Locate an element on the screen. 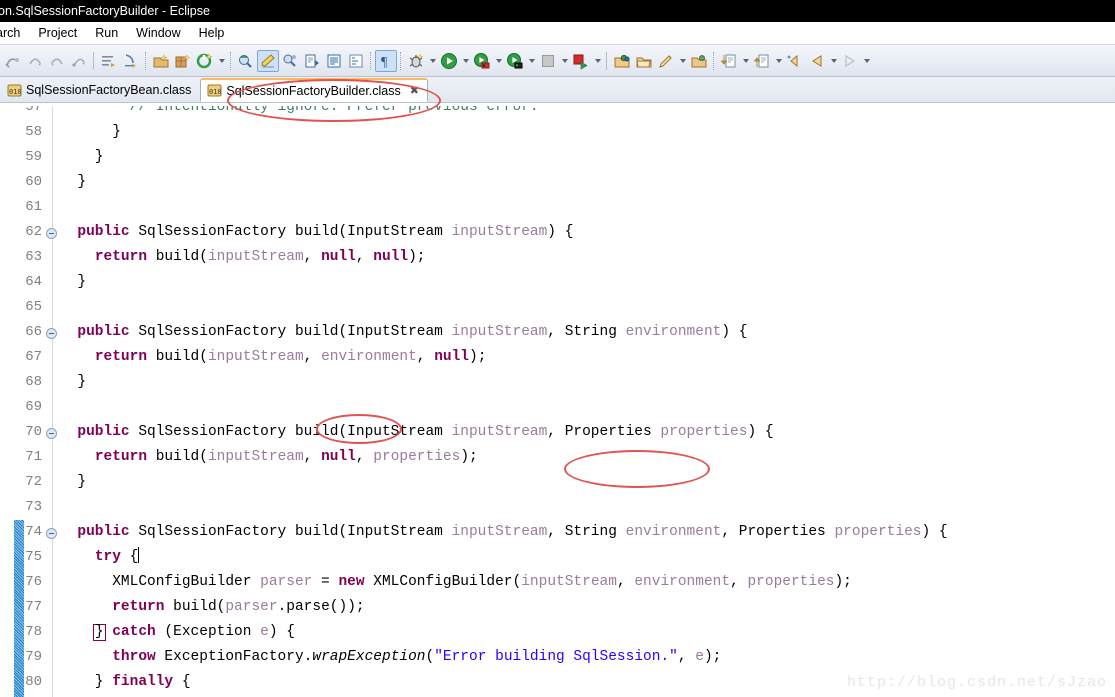  code-token: , String is located at coordinates (586, 332).